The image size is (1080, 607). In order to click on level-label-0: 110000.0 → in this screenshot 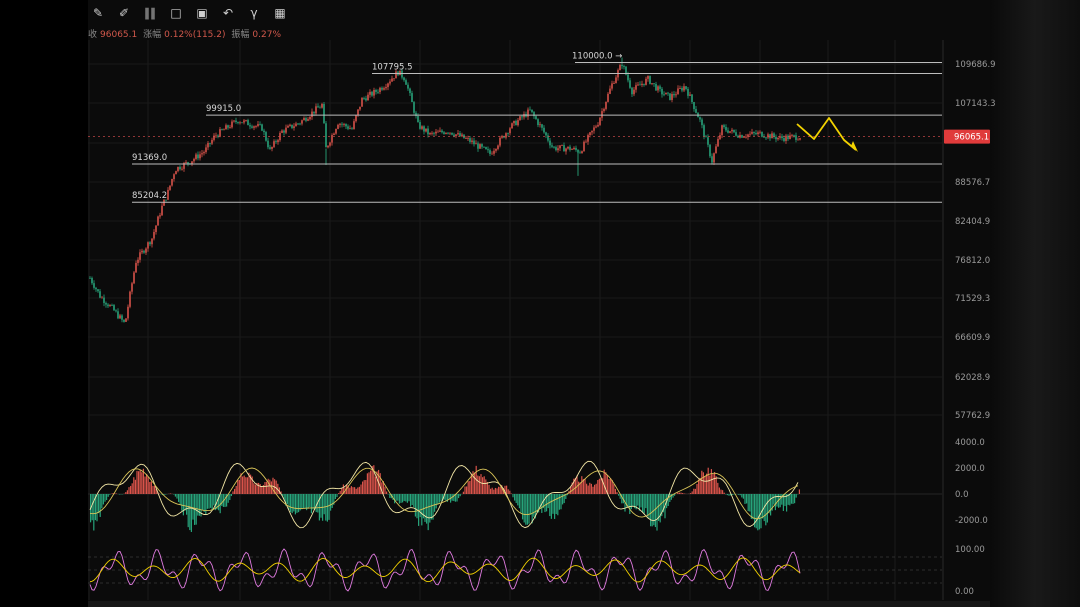, I will do `click(597, 56)`.